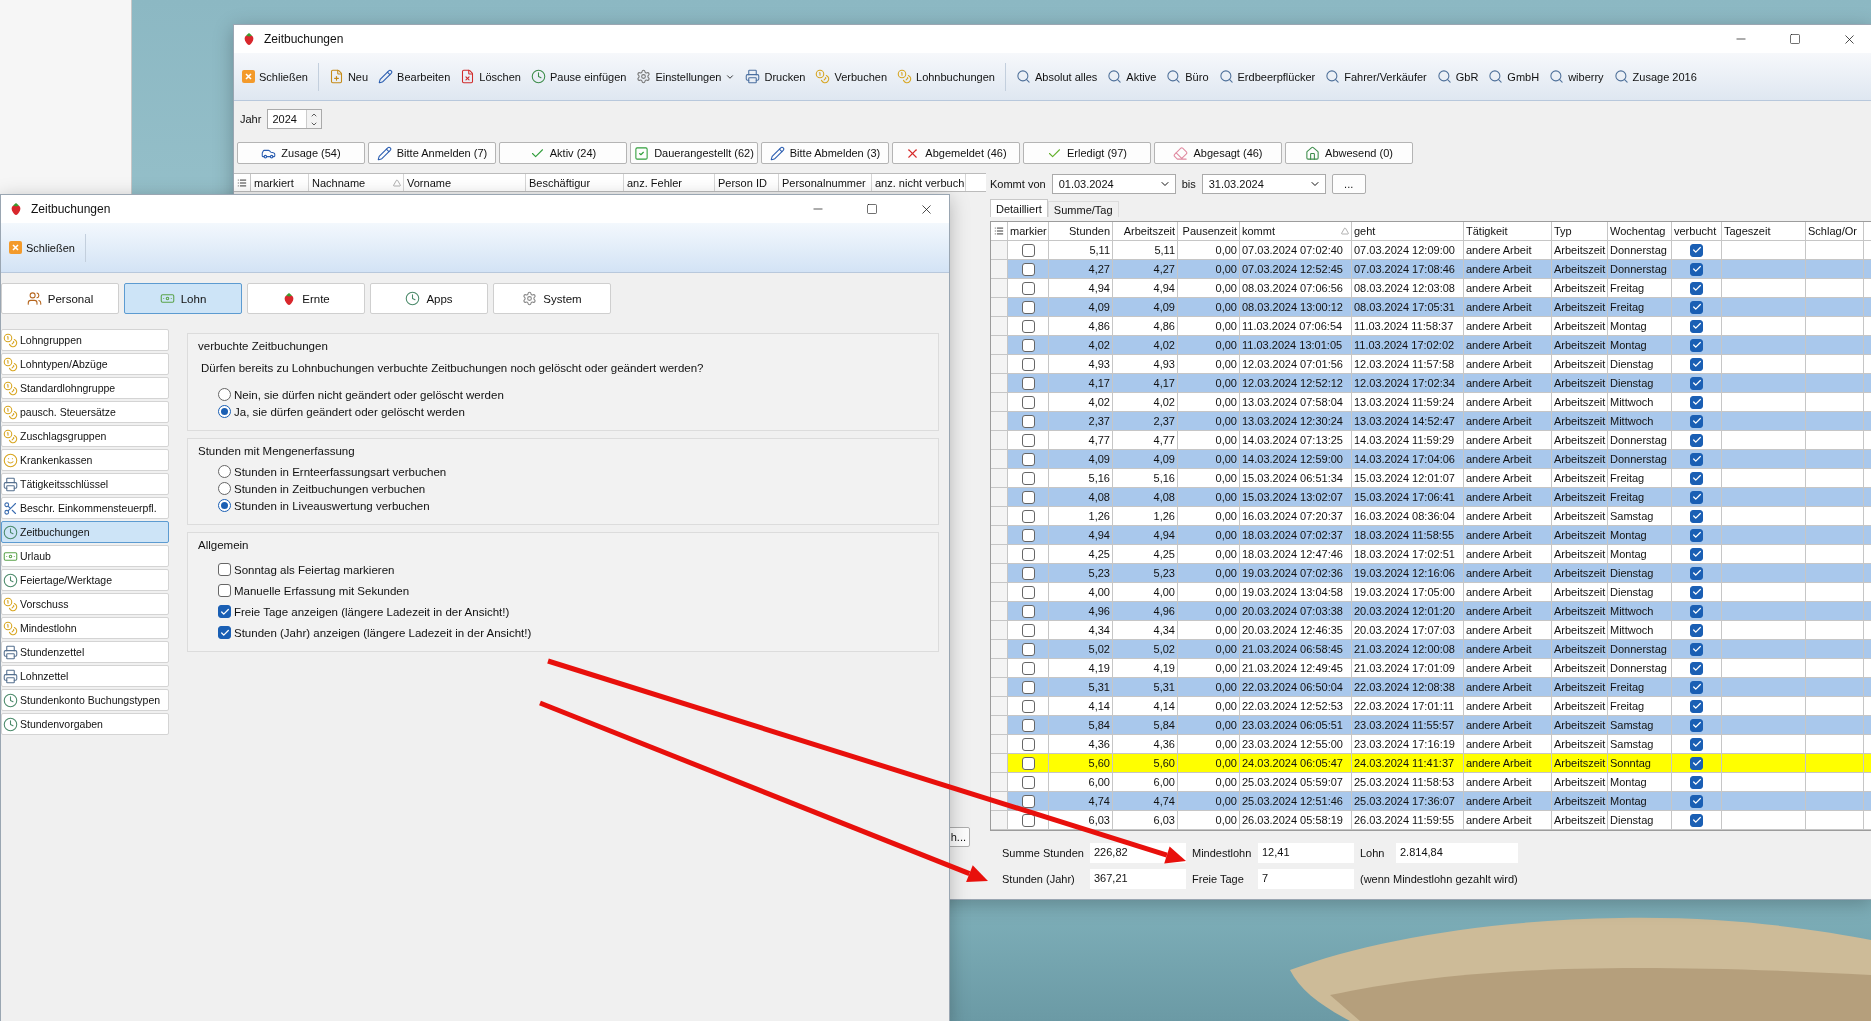  I want to click on table-row: 4,94 4,94 0,00 18.03.2024 07:02:37 18.03.2024 11:58:55 andere Arbeit Arbeitszeit Montag, so click(1431, 535).